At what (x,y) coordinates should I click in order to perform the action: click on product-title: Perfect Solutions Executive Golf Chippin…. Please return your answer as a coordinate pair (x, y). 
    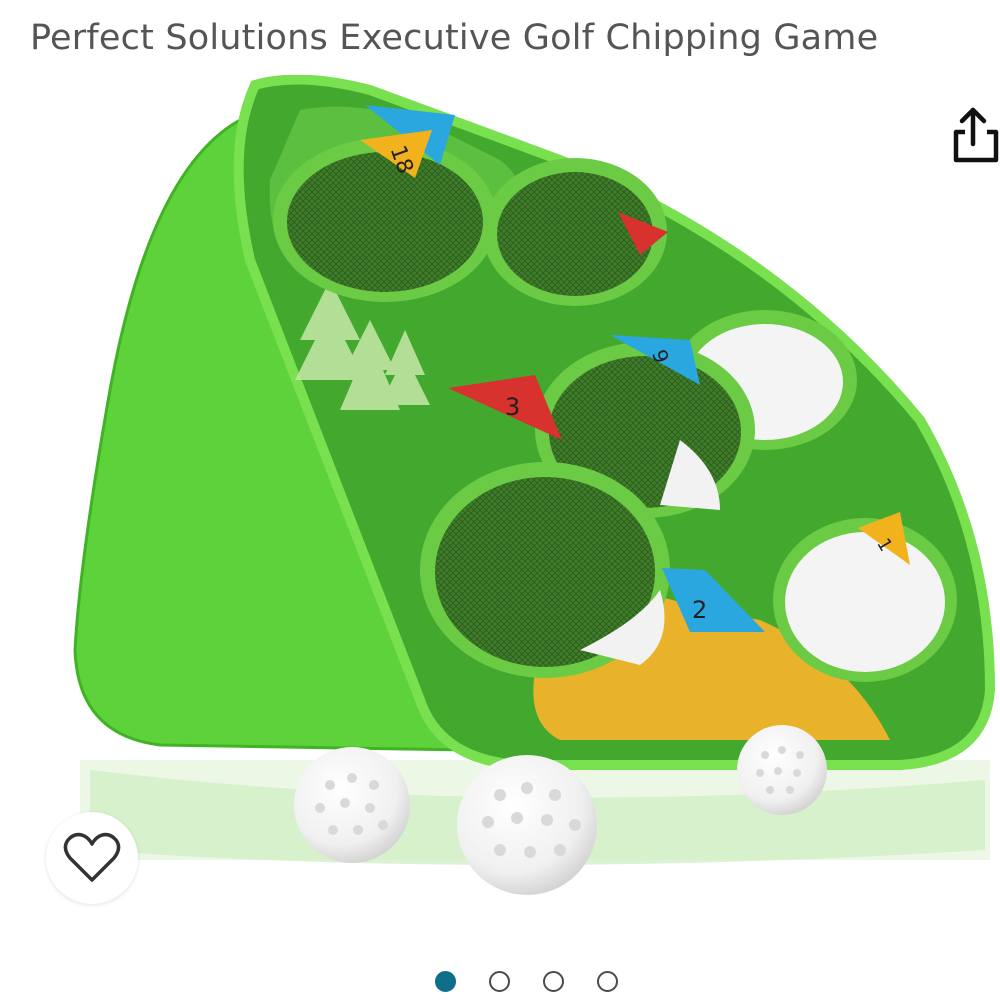
    Looking at the image, I should click on (454, 38).